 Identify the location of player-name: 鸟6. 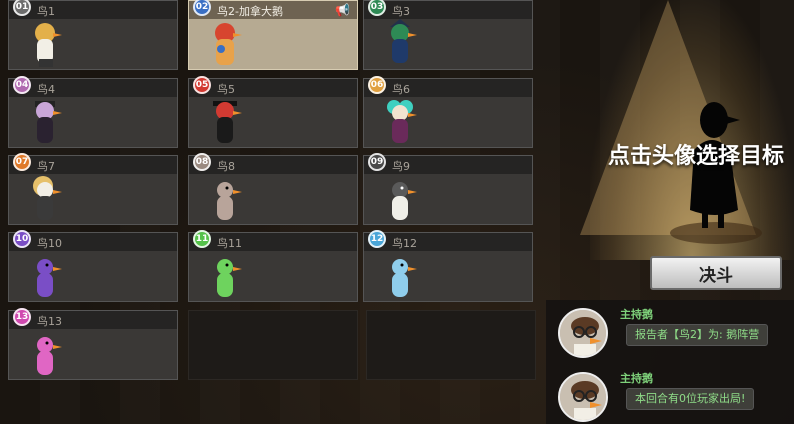
(401, 89).